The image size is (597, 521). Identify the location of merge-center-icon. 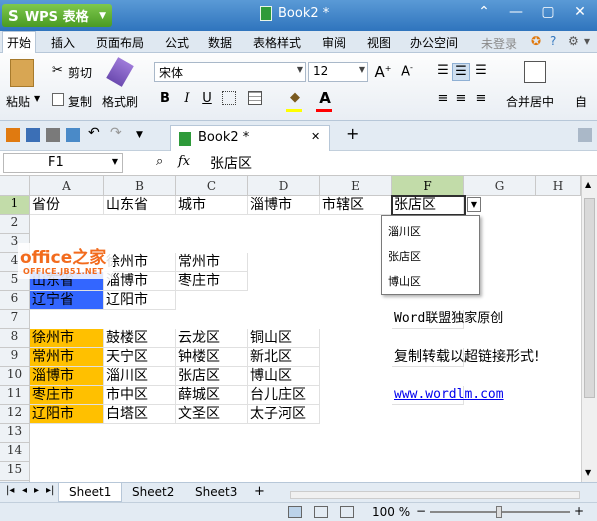
(535, 72).